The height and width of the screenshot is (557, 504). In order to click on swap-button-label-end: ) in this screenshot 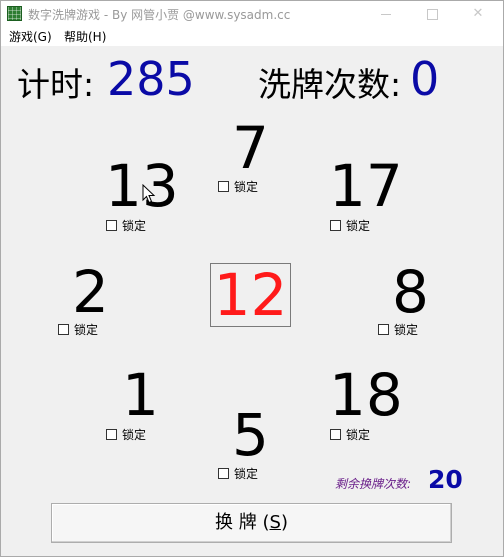, I will do `click(284, 522)`.